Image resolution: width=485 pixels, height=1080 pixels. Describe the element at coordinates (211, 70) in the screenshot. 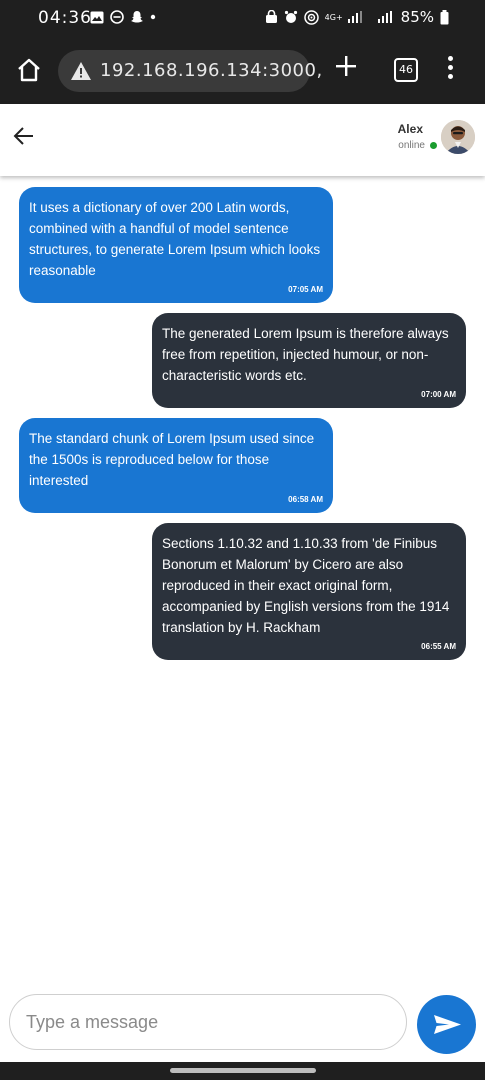

I see `url-text: 192.168.196.134:3000,` at that location.